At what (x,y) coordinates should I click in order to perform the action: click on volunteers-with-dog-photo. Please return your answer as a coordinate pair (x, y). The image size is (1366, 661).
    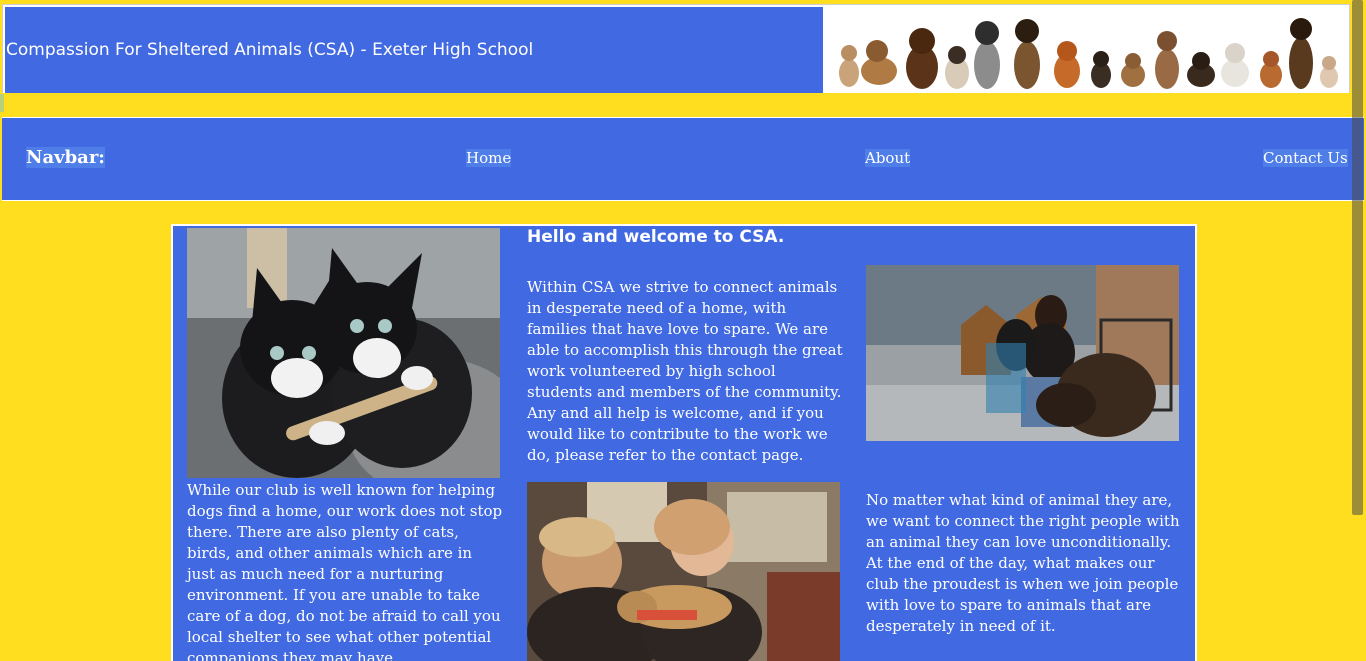
    Looking at the image, I should click on (683, 571).